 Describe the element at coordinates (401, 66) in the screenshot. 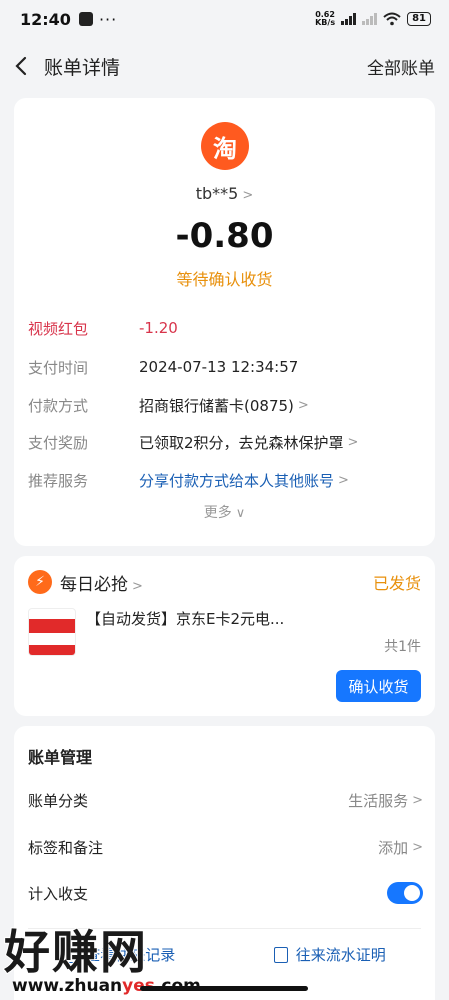

I see `all-bills-link: 全部账单` at that location.